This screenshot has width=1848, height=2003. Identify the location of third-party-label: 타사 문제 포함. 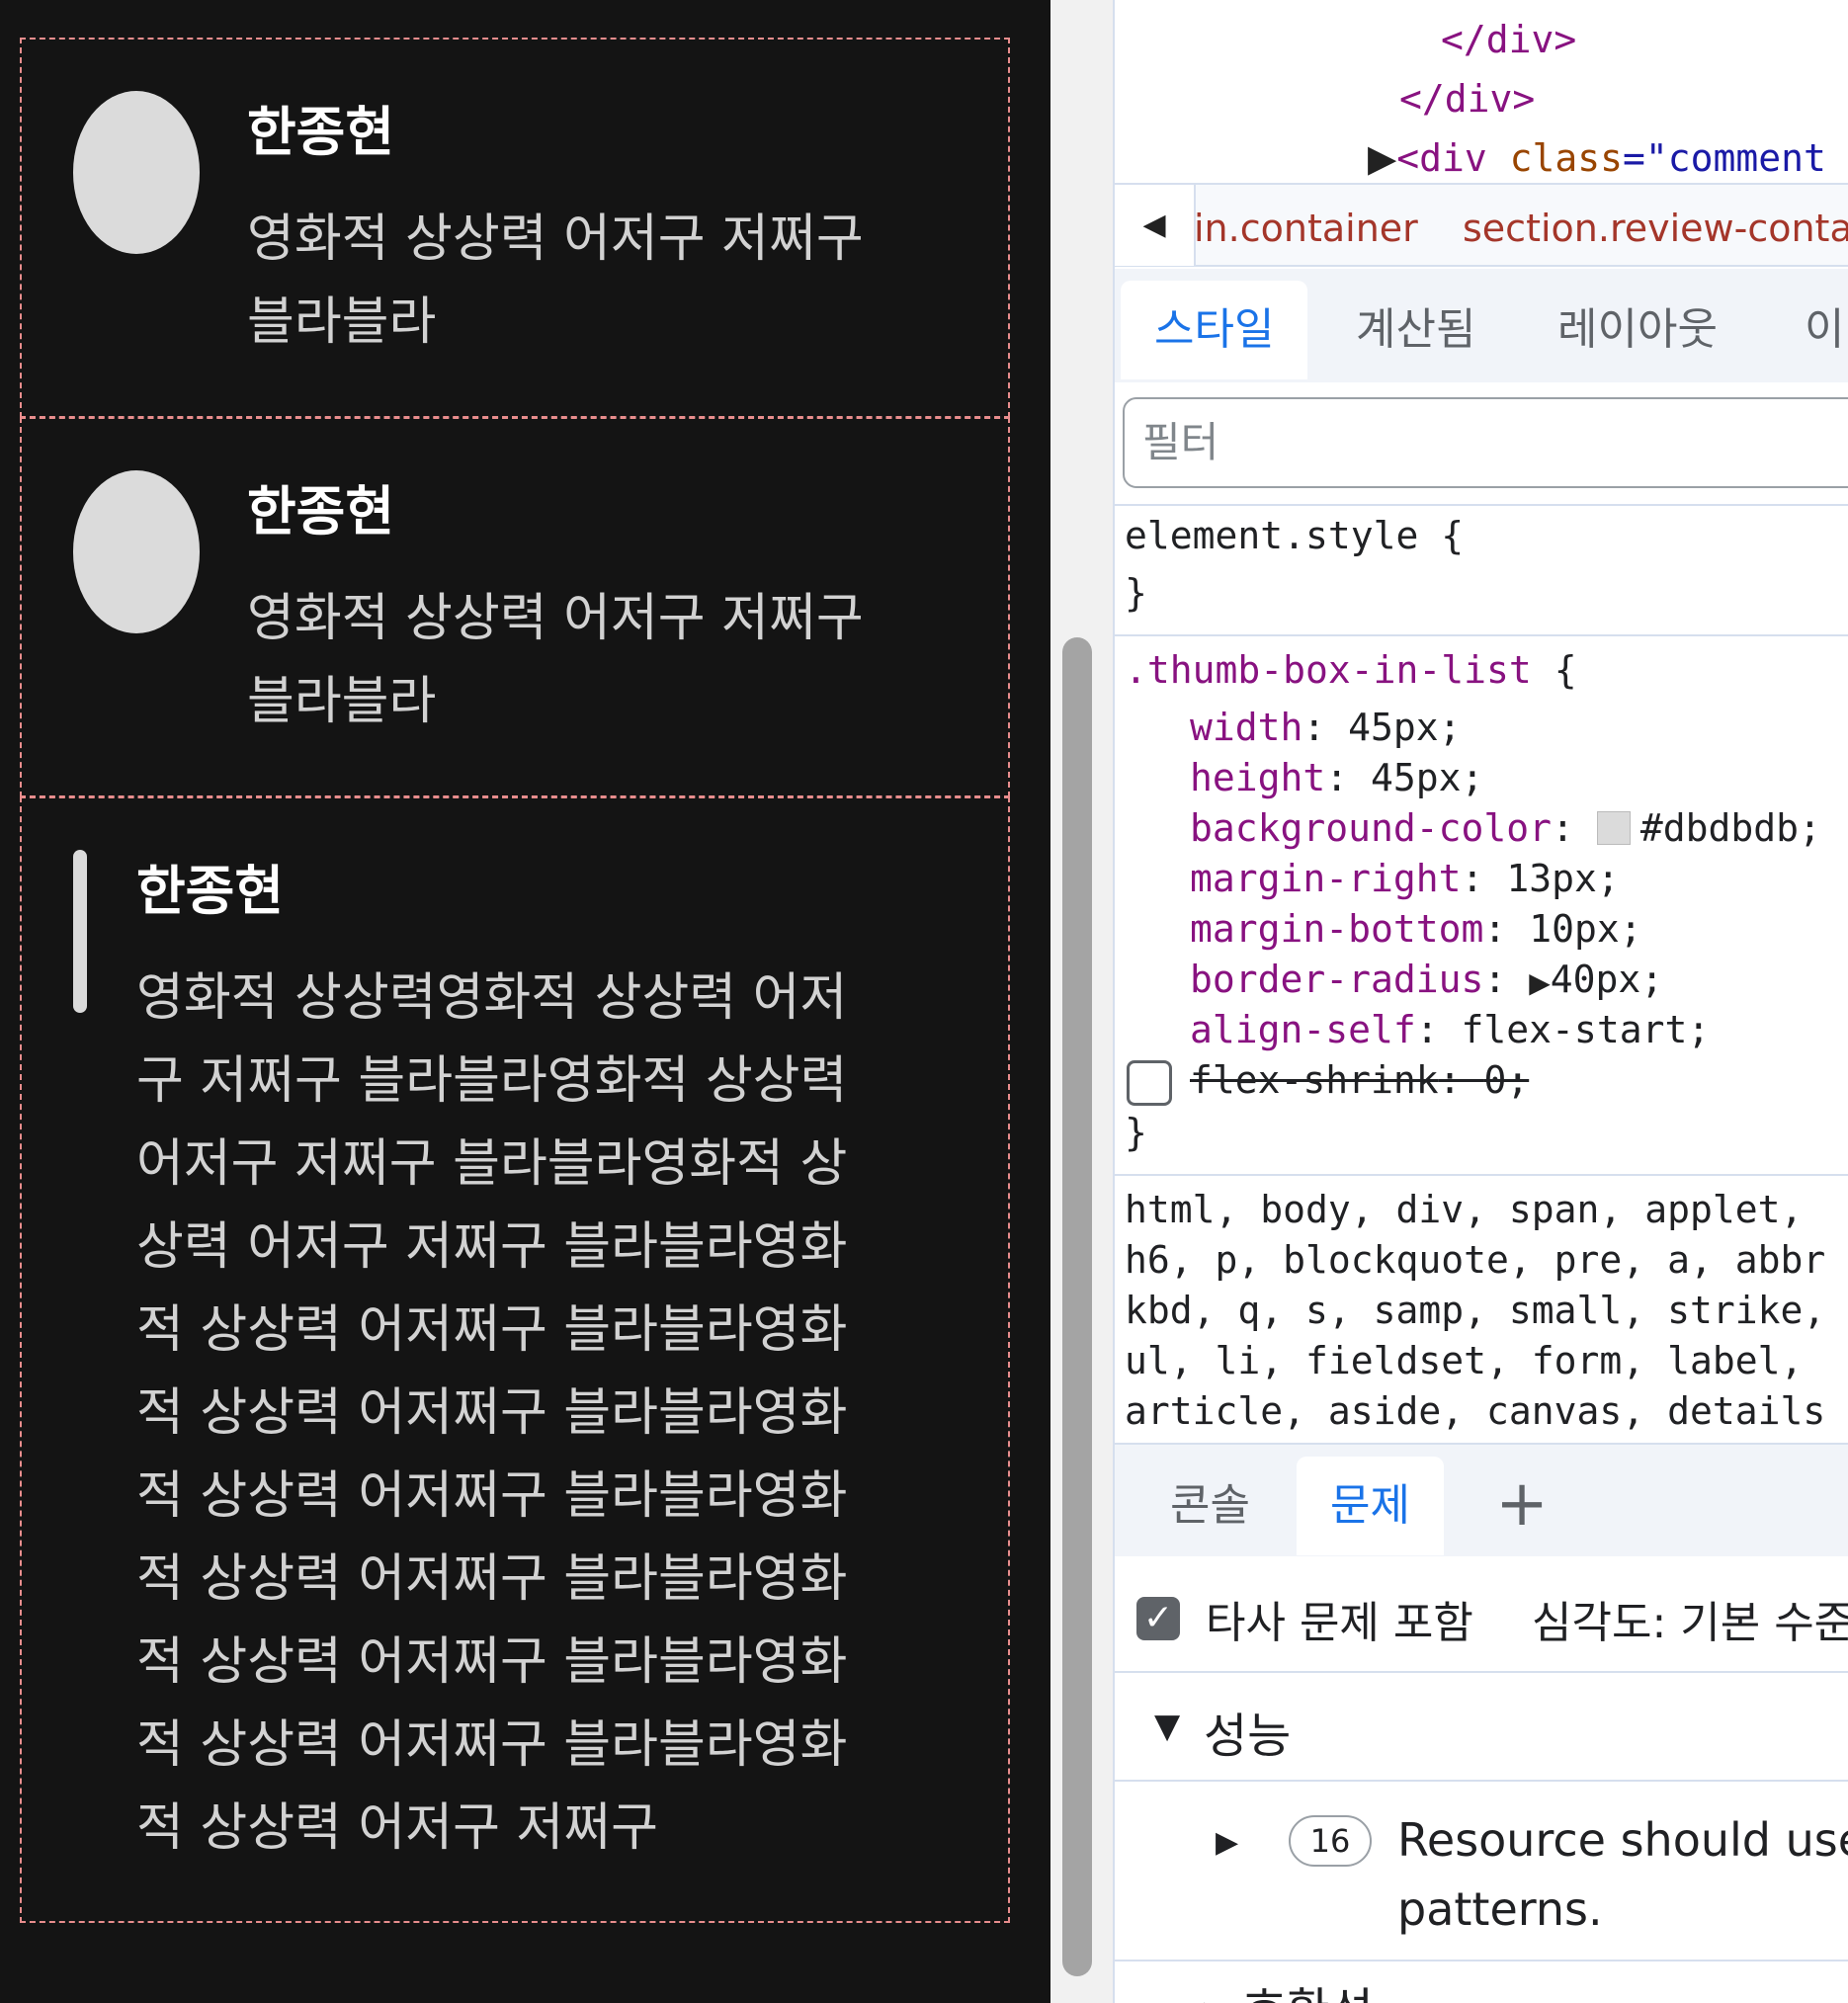
(1339, 1619).